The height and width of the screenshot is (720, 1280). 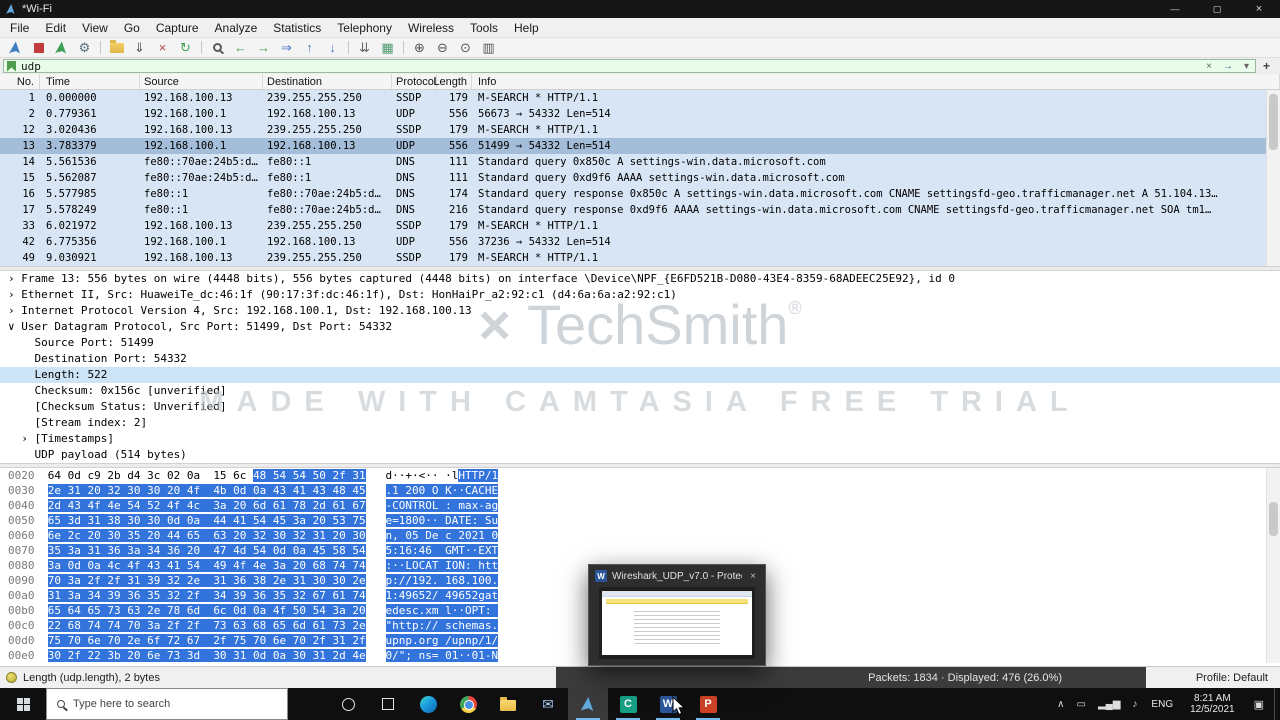 What do you see at coordinates (38, 48) in the screenshot?
I see `stop-capture-icon` at bounding box center [38, 48].